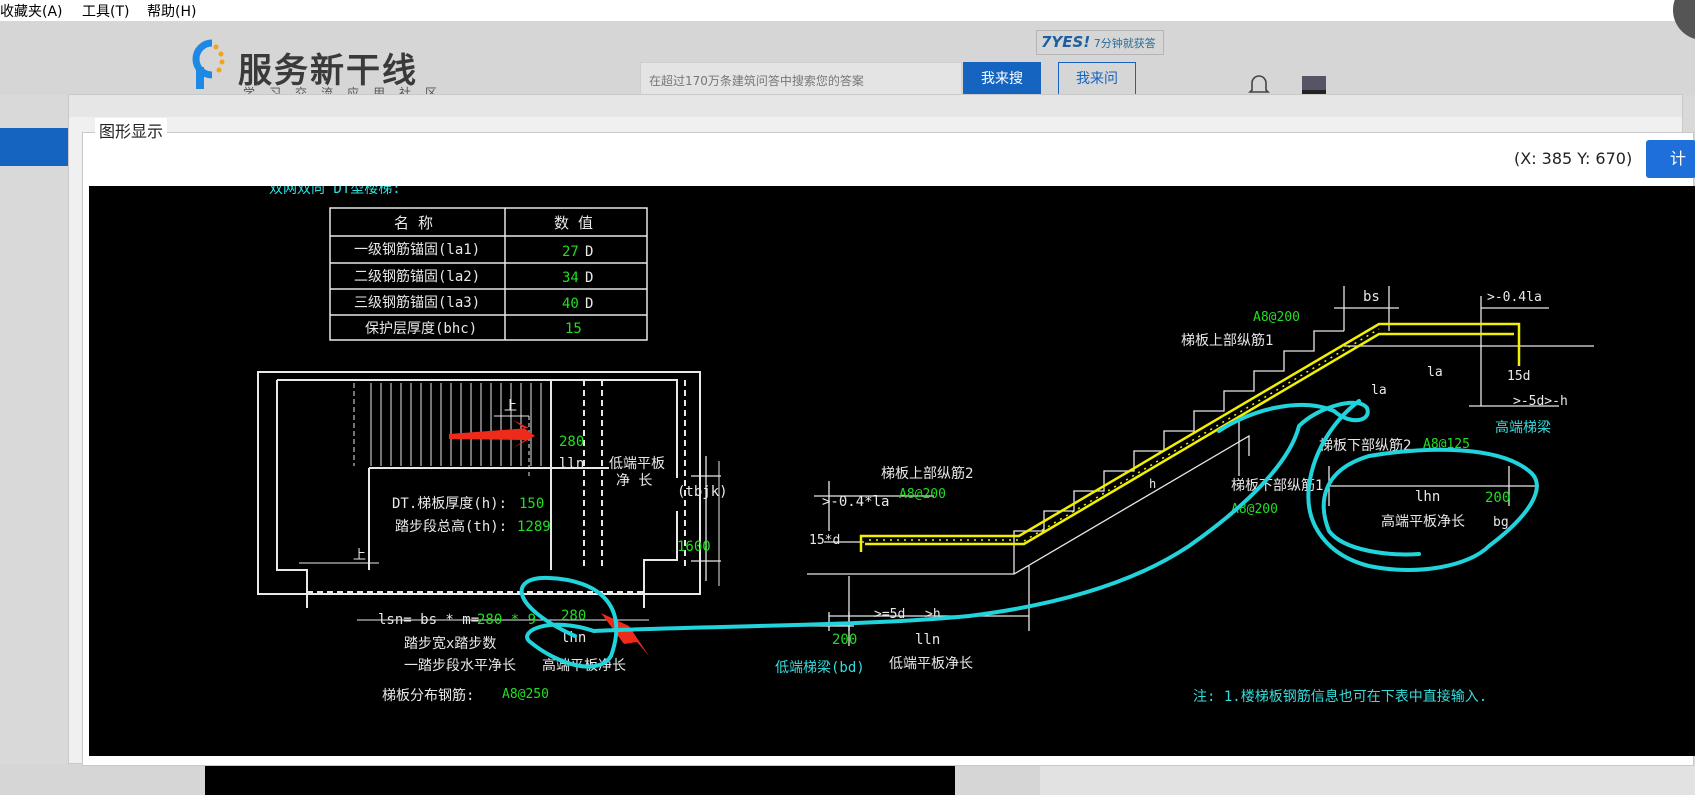  I want to click on plan-step-horizontal: 一踏步段水平净长, so click(460, 666).